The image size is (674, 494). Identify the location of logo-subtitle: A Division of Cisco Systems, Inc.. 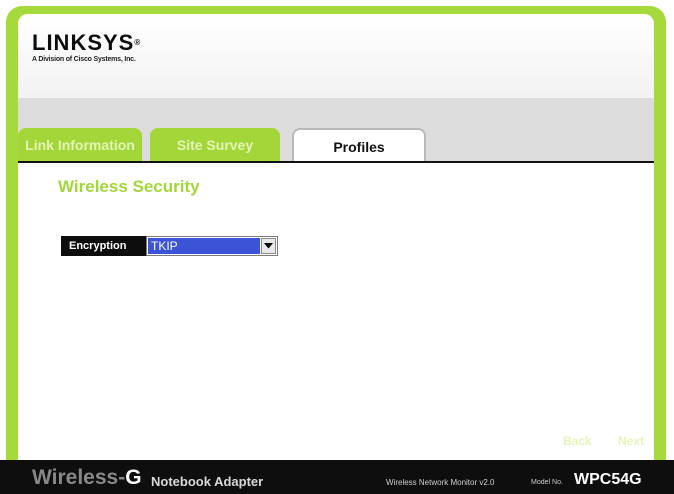
(84, 59).